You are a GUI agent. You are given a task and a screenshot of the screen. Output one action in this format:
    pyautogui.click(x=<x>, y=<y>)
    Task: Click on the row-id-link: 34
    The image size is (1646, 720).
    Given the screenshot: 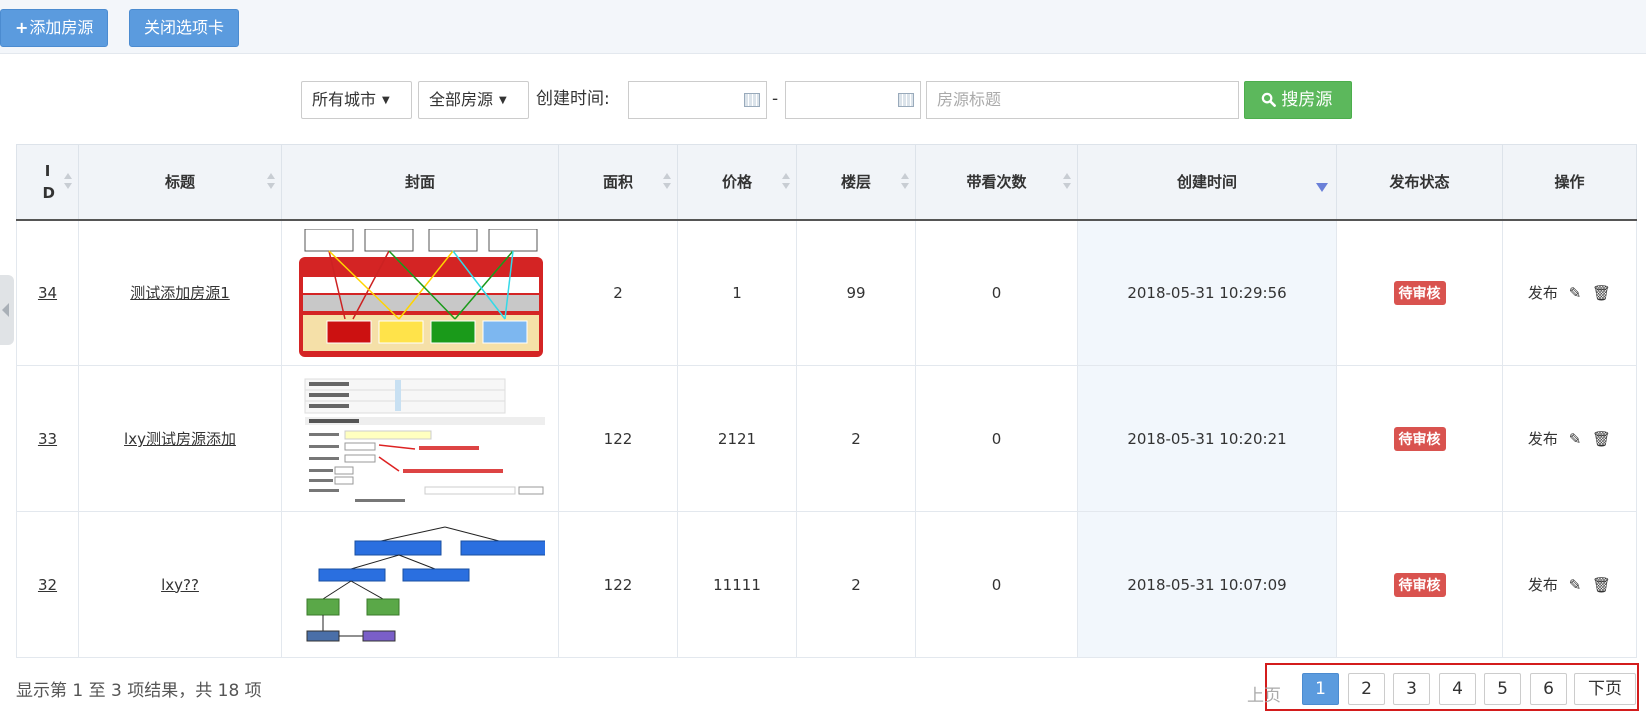 What is the action you would take?
    pyautogui.click(x=47, y=293)
    